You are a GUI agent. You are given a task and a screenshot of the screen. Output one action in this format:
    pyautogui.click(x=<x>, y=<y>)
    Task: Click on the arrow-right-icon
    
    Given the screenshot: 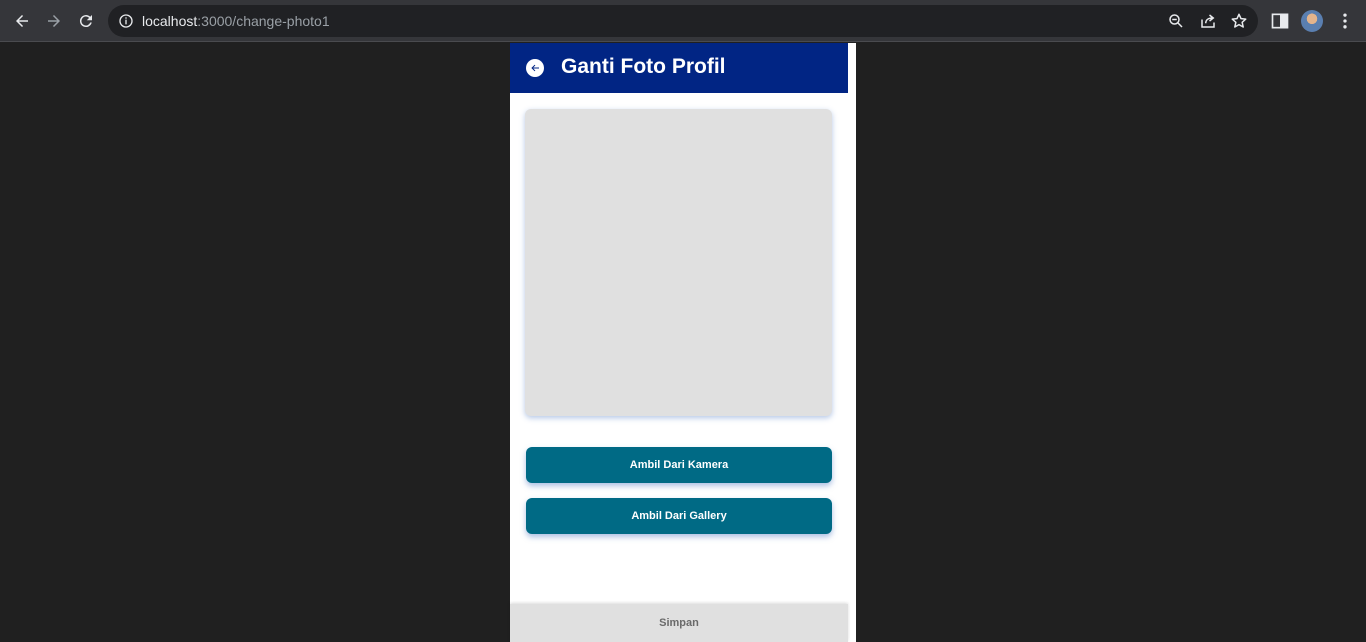 What is the action you would take?
    pyautogui.click(x=54, y=21)
    